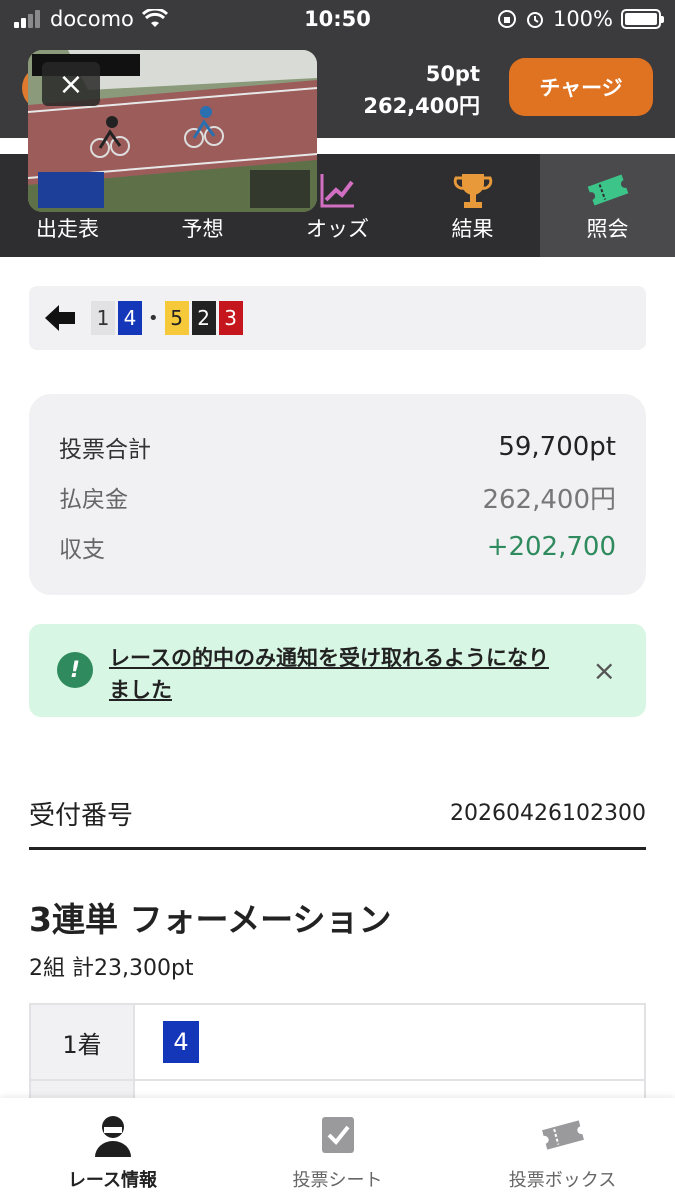  Describe the element at coordinates (111, 968) in the screenshot. I see `bet-summary: 2組 計23,300pt` at that location.